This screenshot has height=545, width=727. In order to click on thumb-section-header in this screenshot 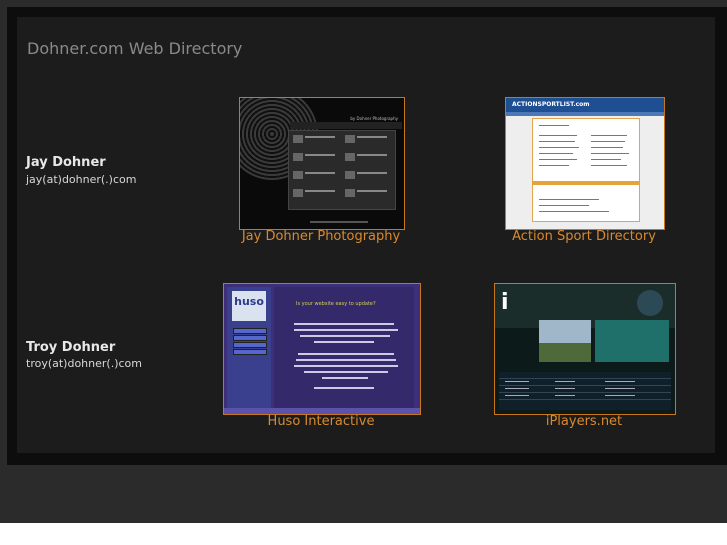, I will do `click(586, 183)`.